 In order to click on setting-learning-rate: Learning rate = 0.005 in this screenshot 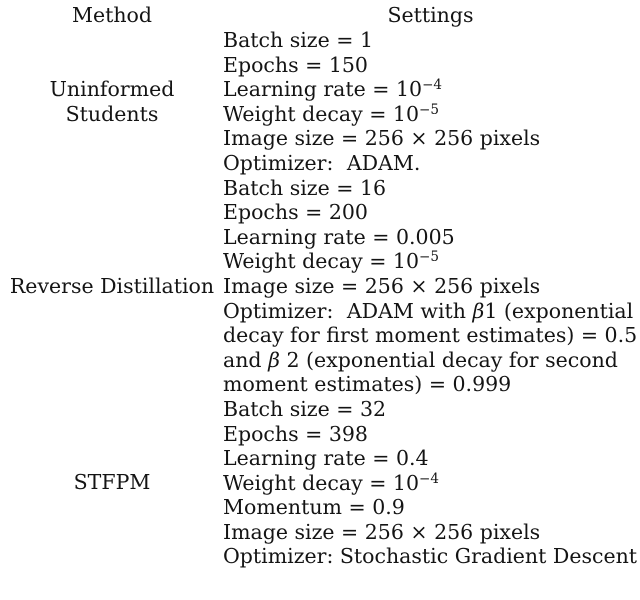, I will do `click(339, 236)`.